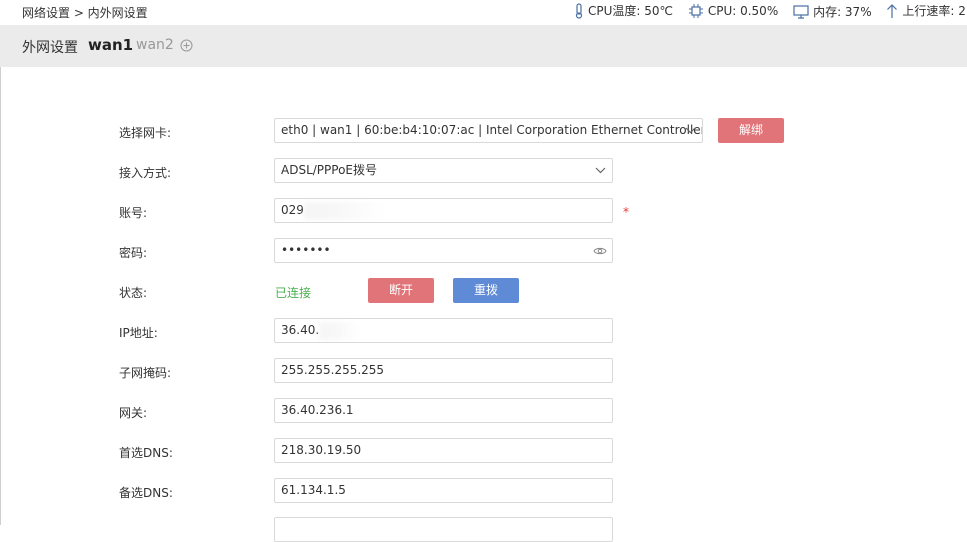  What do you see at coordinates (145, 173) in the screenshot?
I see `access-mode-label: 接入方式:` at bounding box center [145, 173].